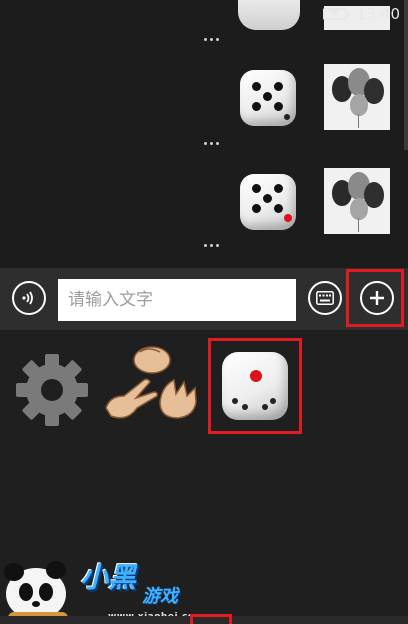  I want to click on panel-tab-highlight, so click(211, 619).